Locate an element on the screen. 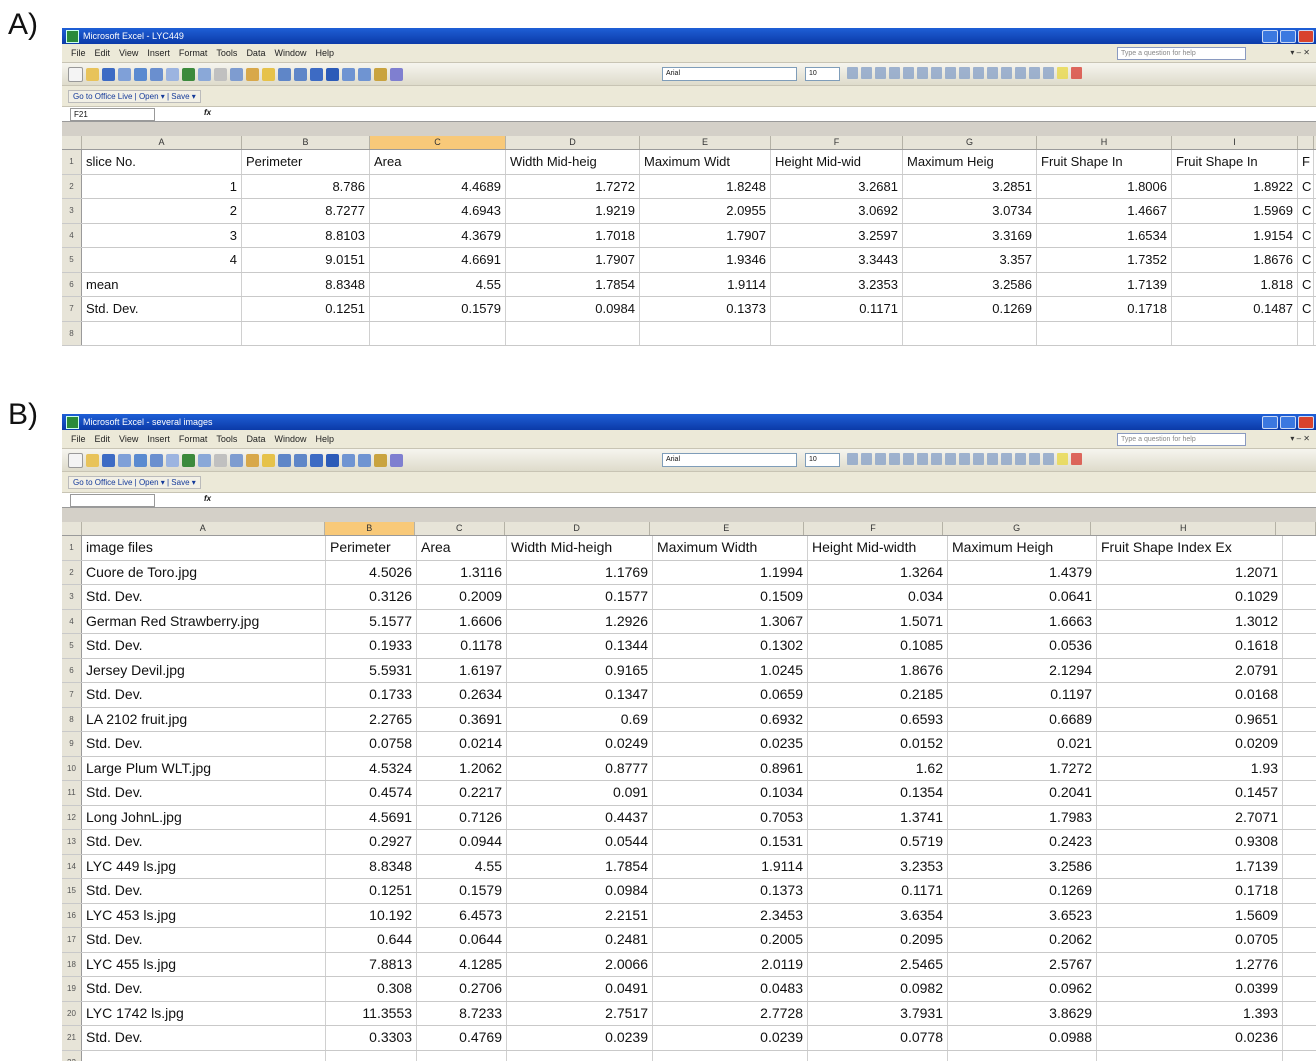  cell: 0.1347 is located at coordinates (580, 695).